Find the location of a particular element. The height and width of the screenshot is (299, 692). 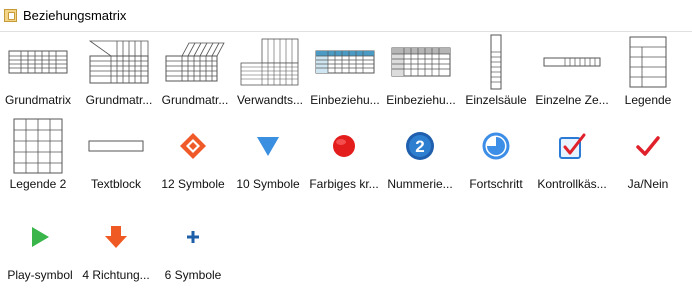

grid-3d-header-icon is located at coordinates (195, 62).